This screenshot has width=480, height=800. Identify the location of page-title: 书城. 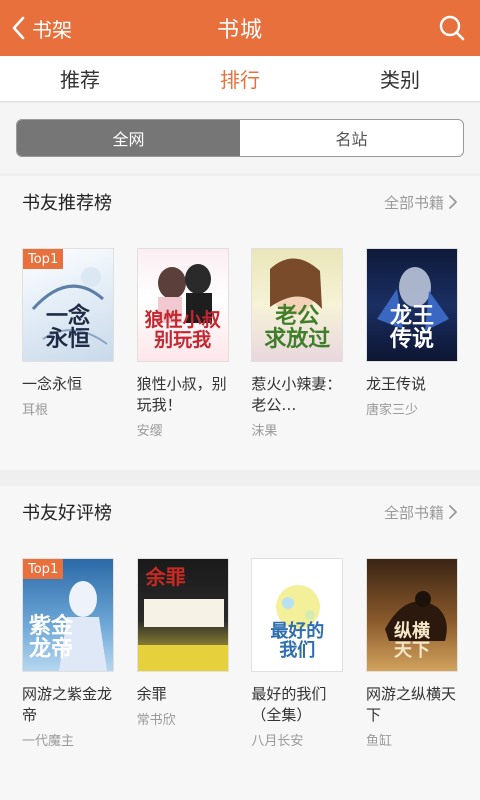
(239, 30).